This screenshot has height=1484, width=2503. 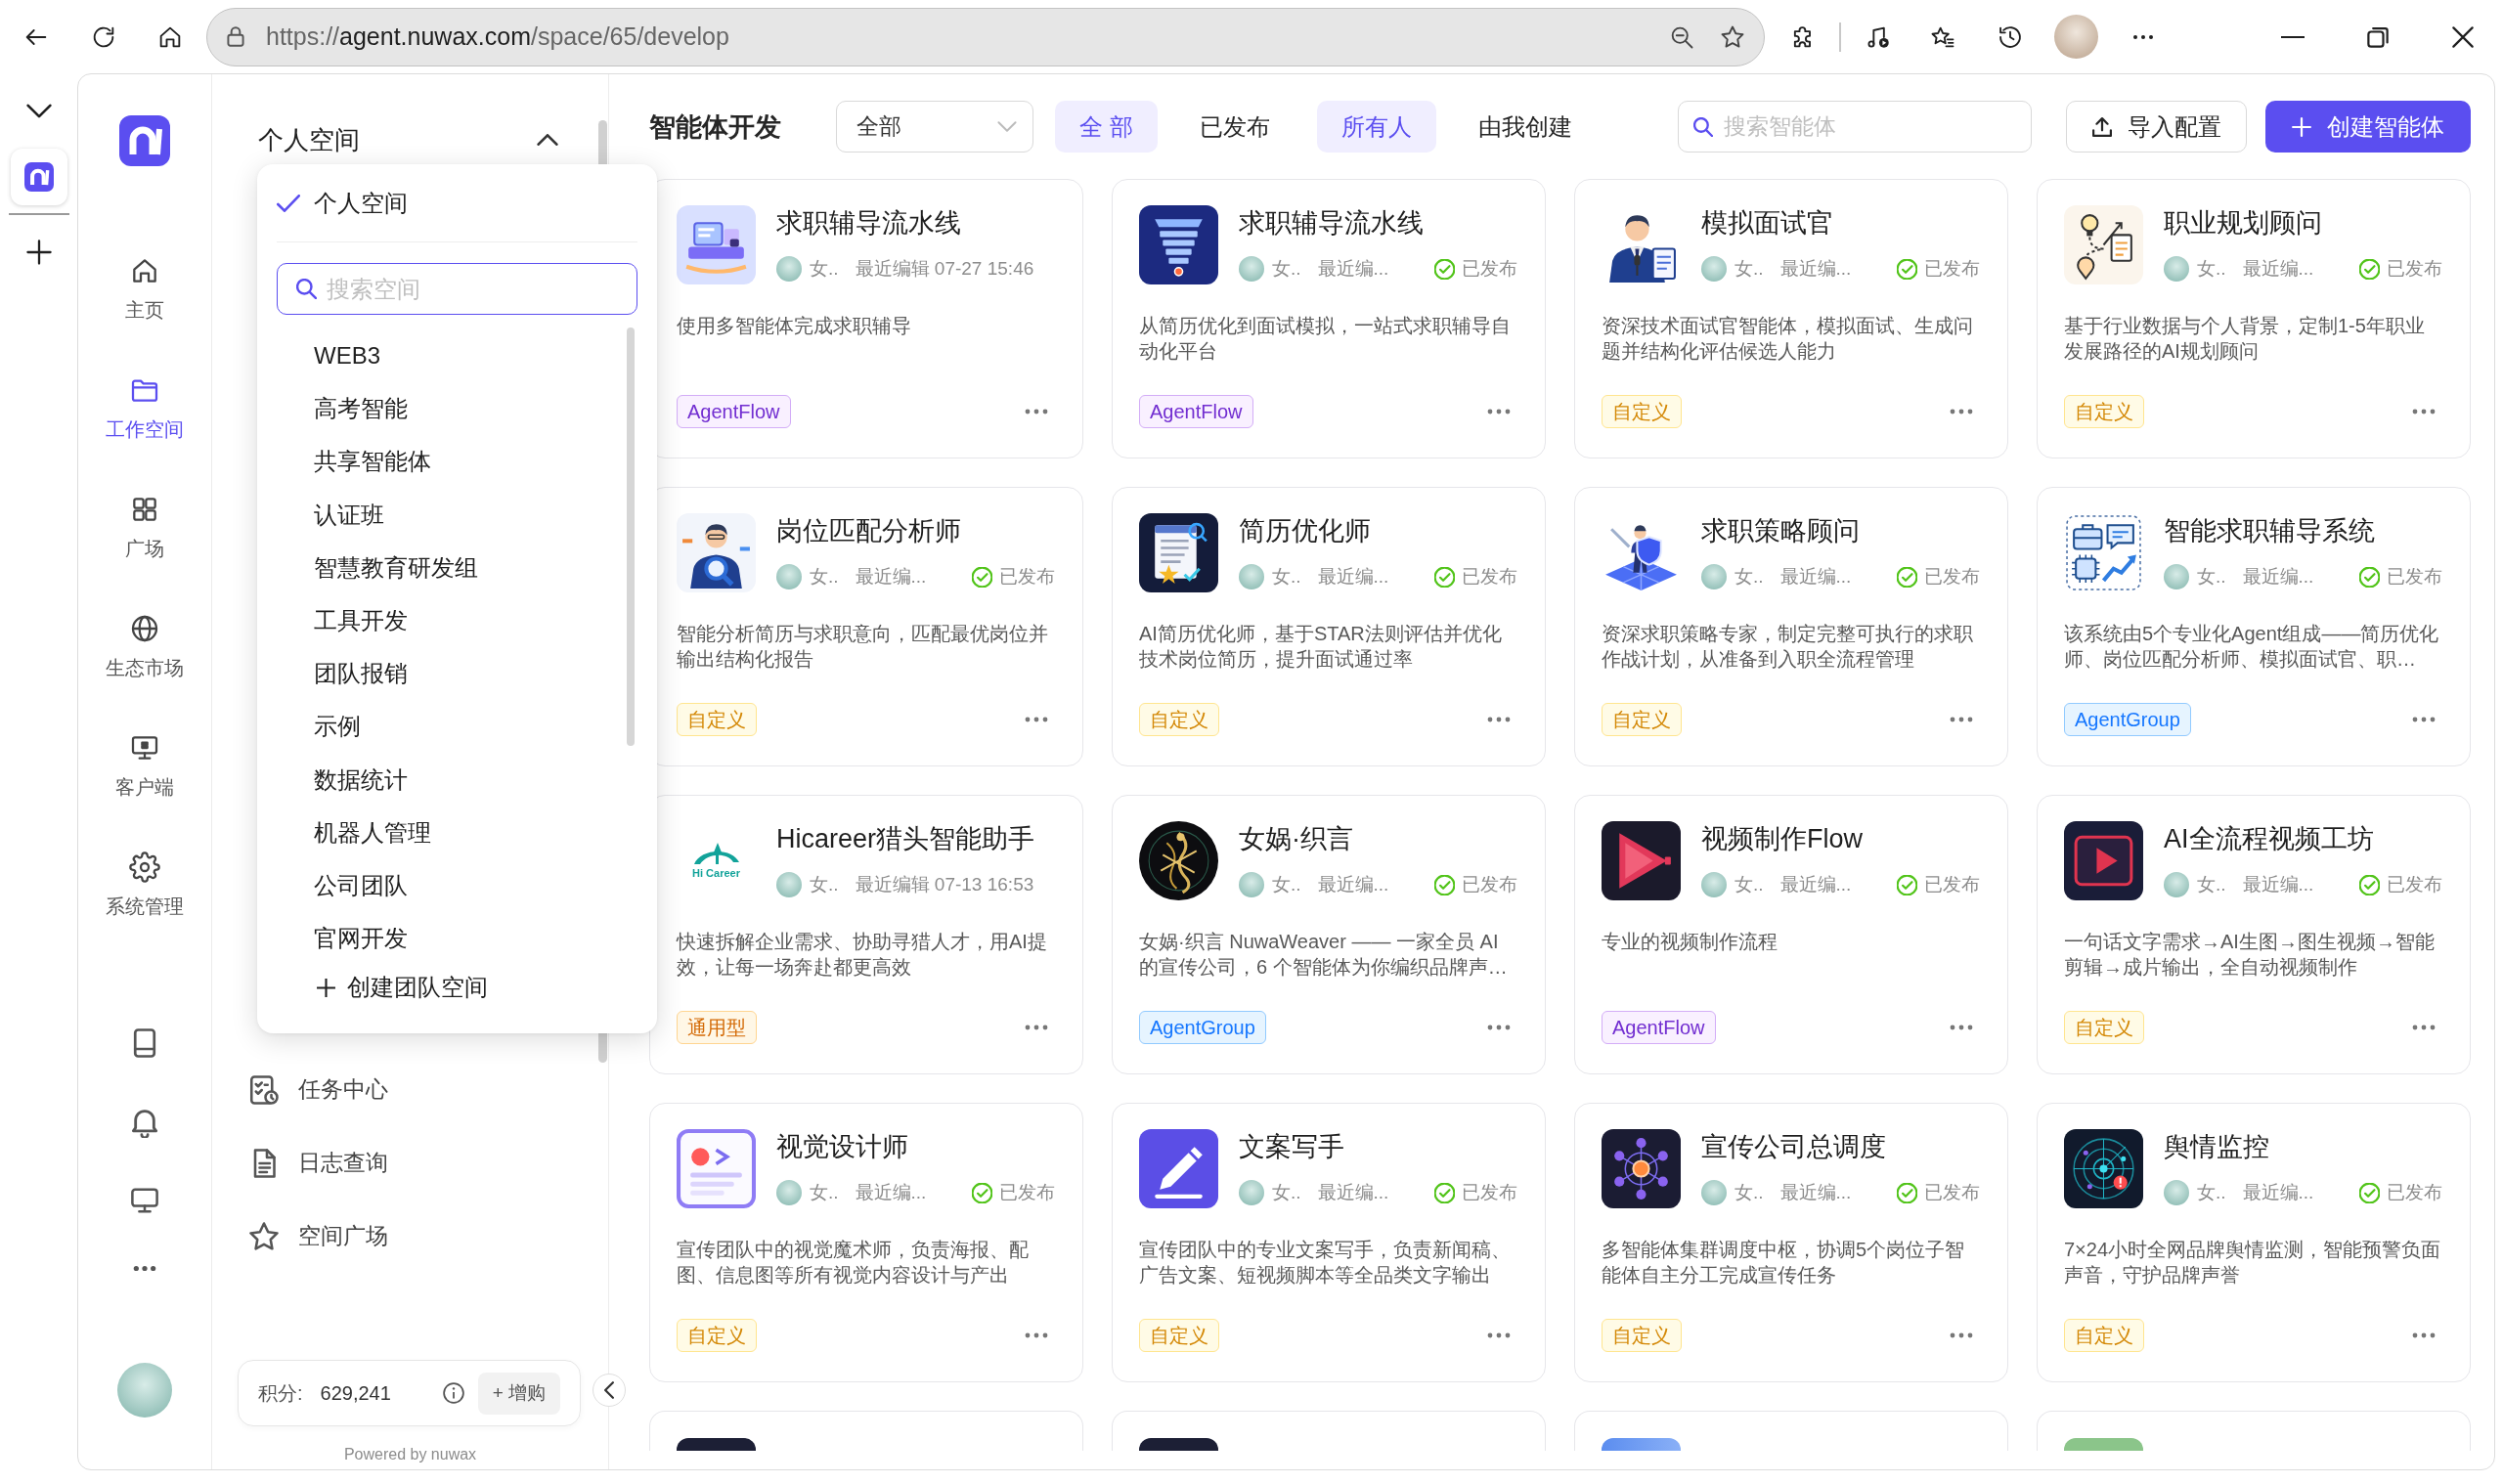 What do you see at coordinates (2103, 860) in the screenshot?
I see `play-button-icon` at bounding box center [2103, 860].